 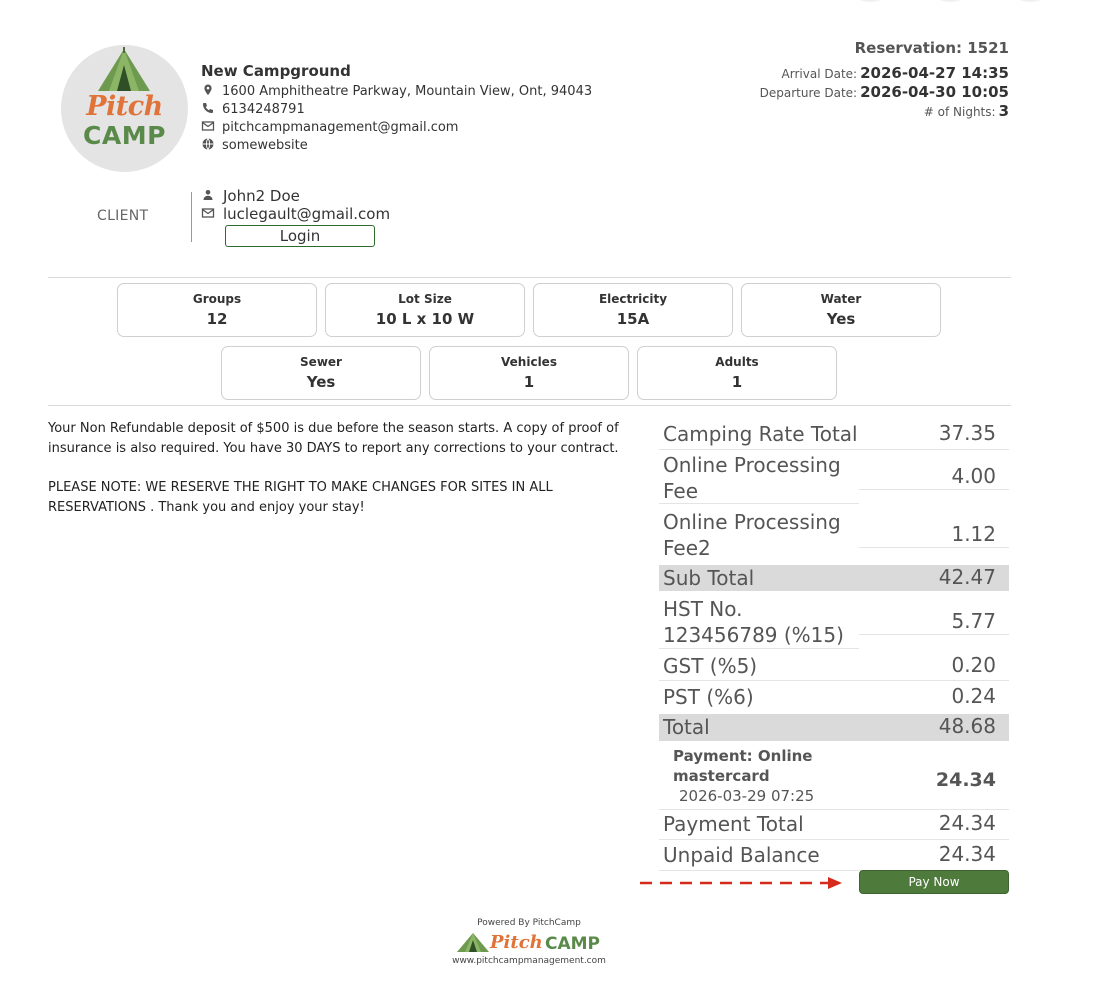 What do you see at coordinates (808, 93) in the screenshot?
I see `departure-label: Departure Date:` at bounding box center [808, 93].